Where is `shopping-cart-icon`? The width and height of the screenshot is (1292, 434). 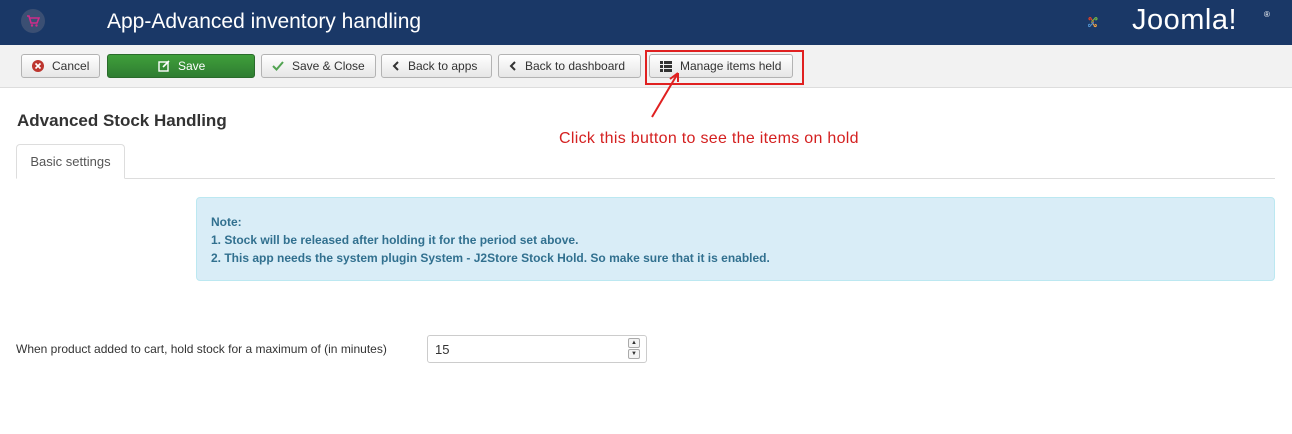
shopping-cart-icon is located at coordinates (33, 21).